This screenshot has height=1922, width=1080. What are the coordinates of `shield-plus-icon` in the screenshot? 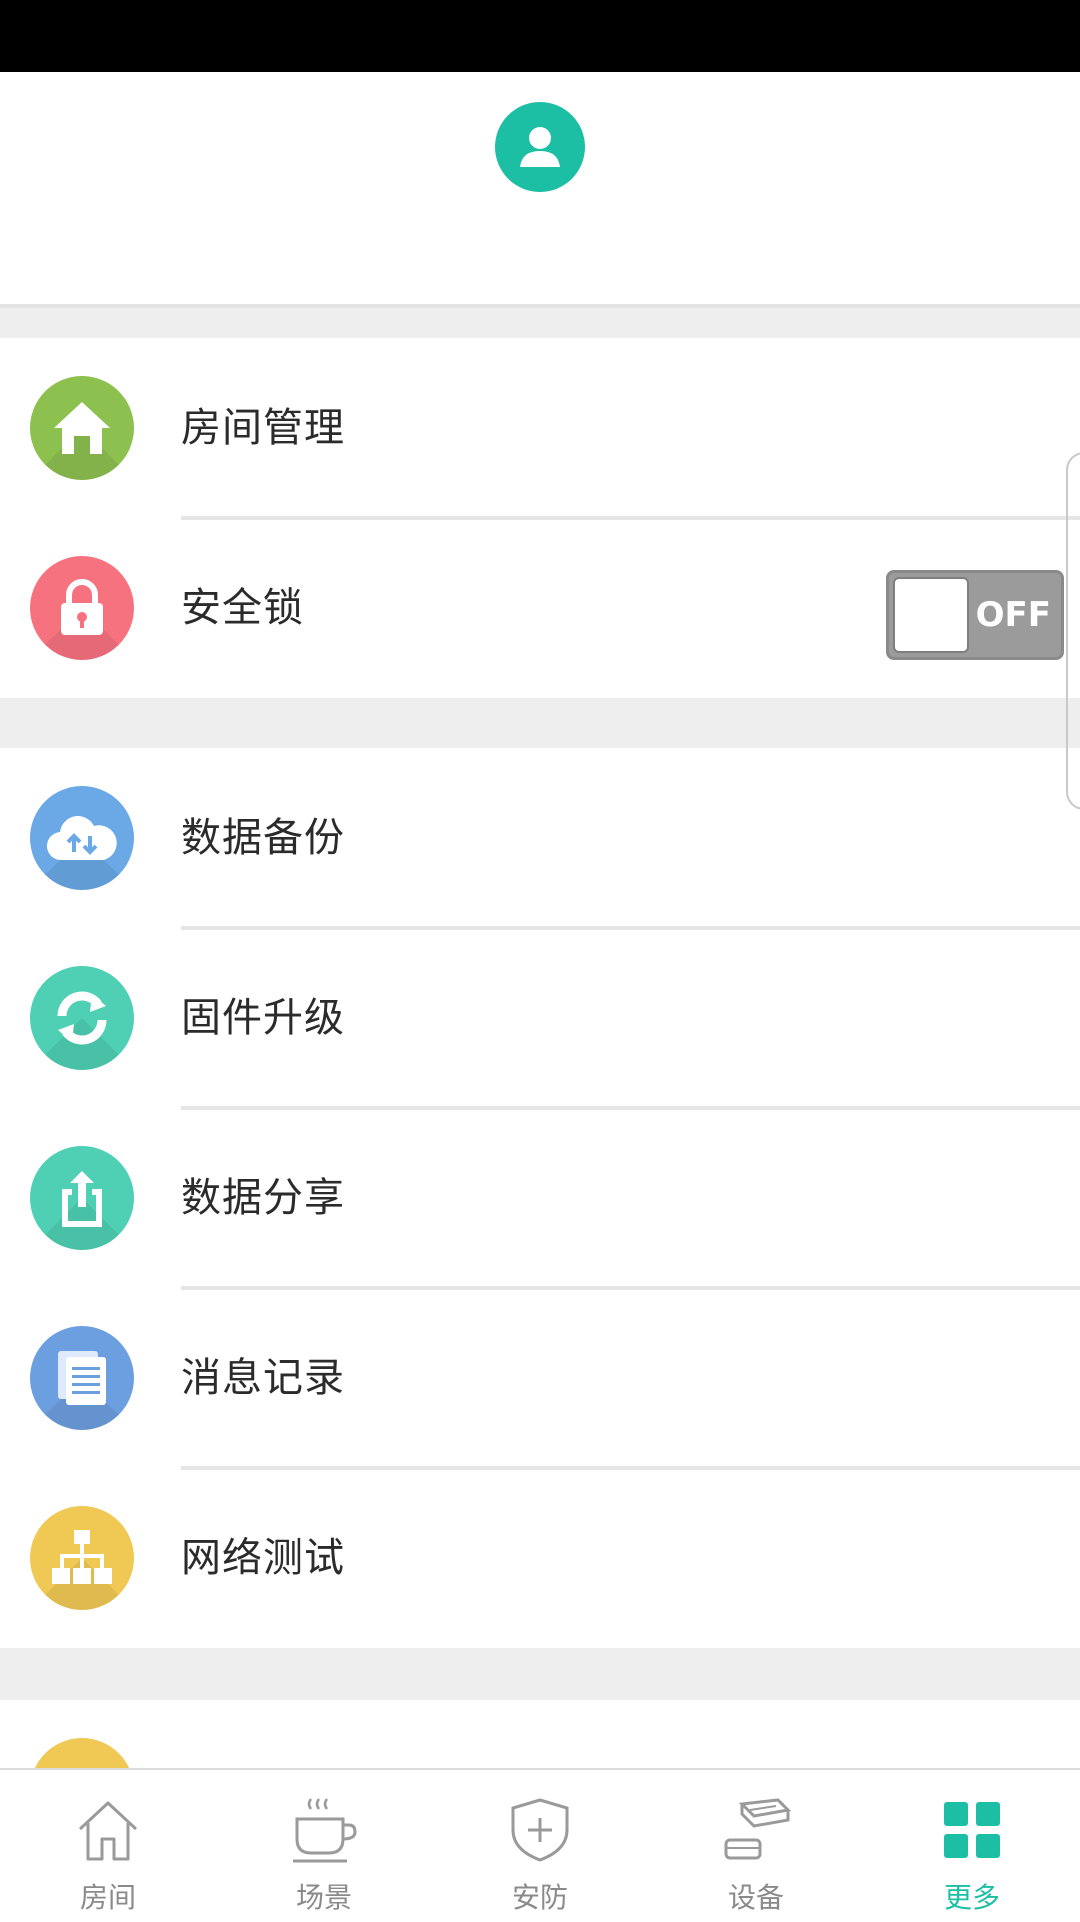 It's located at (540, 1830).